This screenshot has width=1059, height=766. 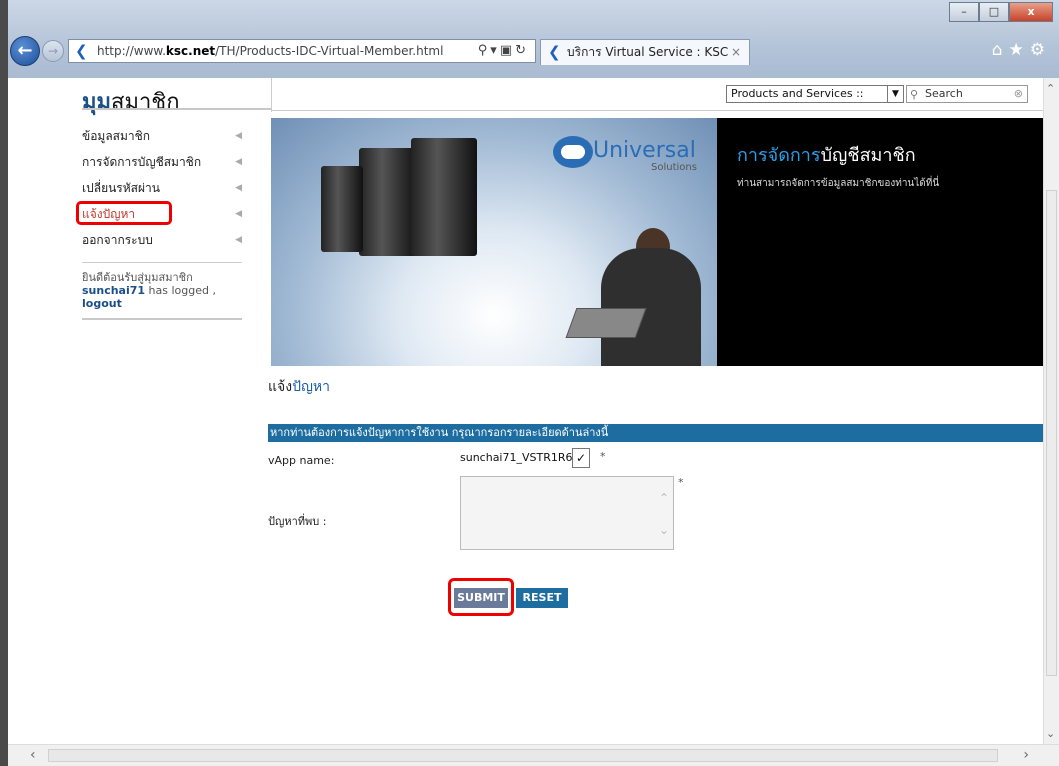 I want to click on window-controls: – □ x, so click(x=1001, y=12).